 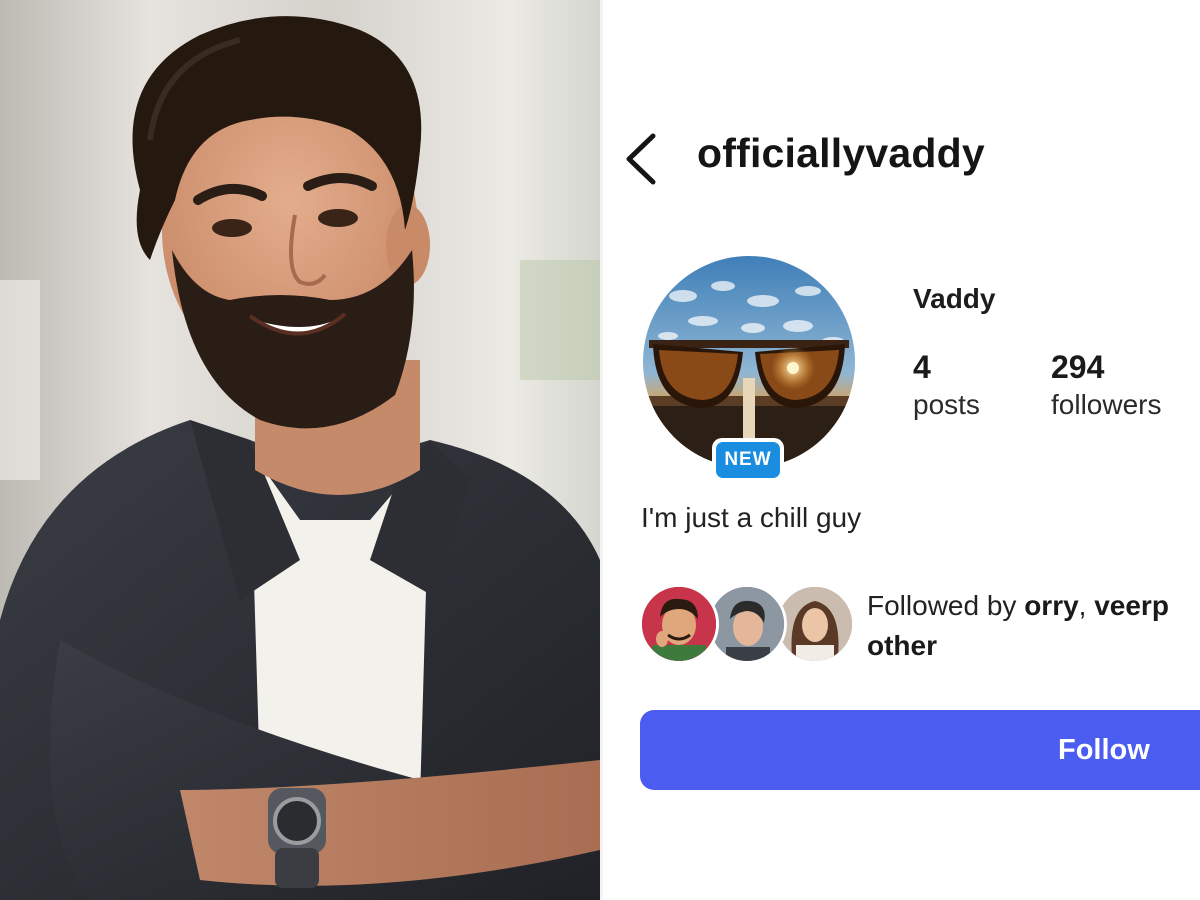 What do you see at coordinates (841, 153) in the screenshot?
I see `profile-username: officiallyvaddy` at bounding box center [841, 153].